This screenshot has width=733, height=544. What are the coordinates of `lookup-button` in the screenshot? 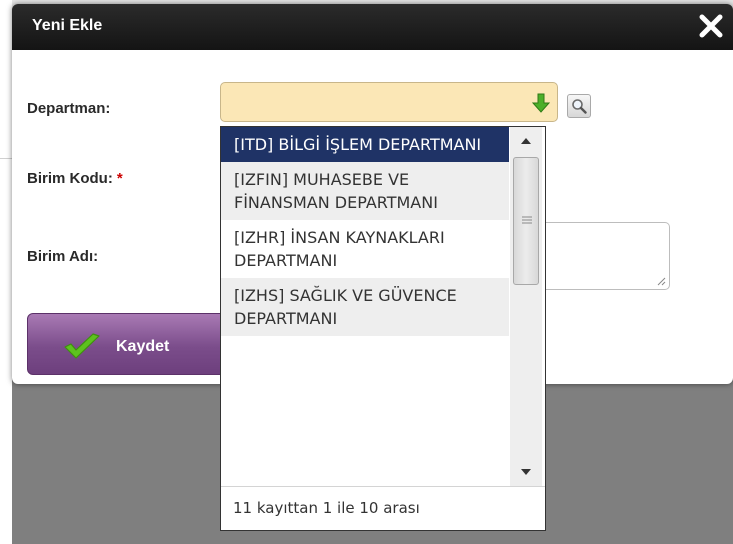 It's located at (579, 106).